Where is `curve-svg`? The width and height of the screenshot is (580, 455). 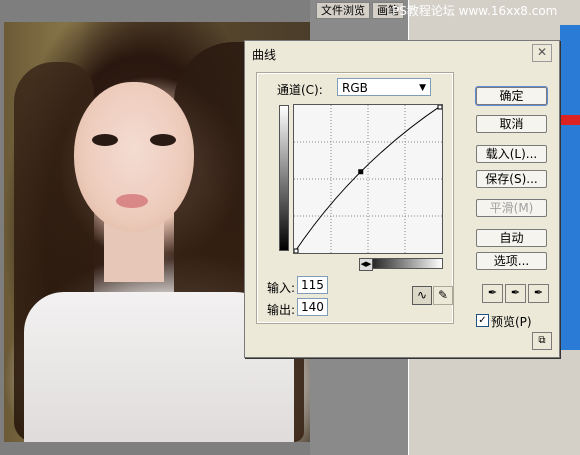 curve-svg is located at coordinates (368, 179).